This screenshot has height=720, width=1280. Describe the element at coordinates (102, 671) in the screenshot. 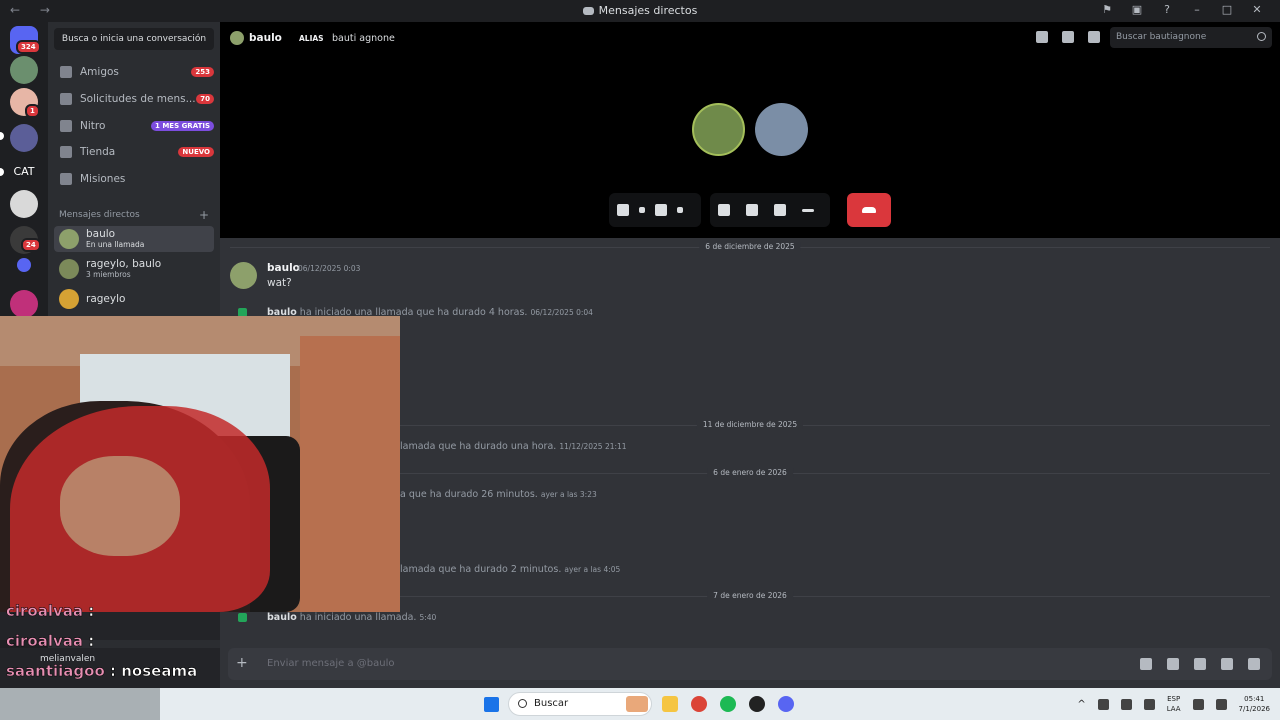

I see `stream-chat-line: saantiiagoo : noseama` at that location.